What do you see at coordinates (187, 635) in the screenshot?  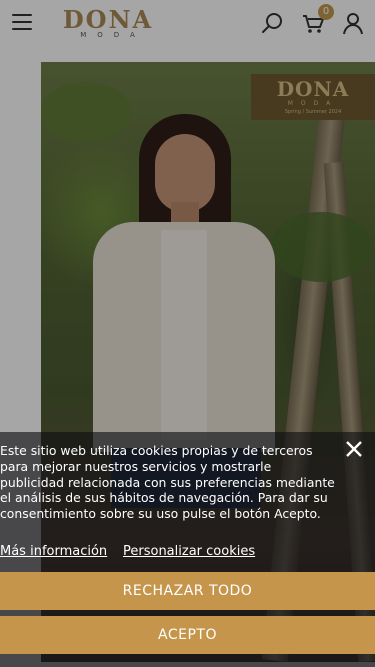 I see `accept-button: ACEPTO` at bounding box center [187, 635].